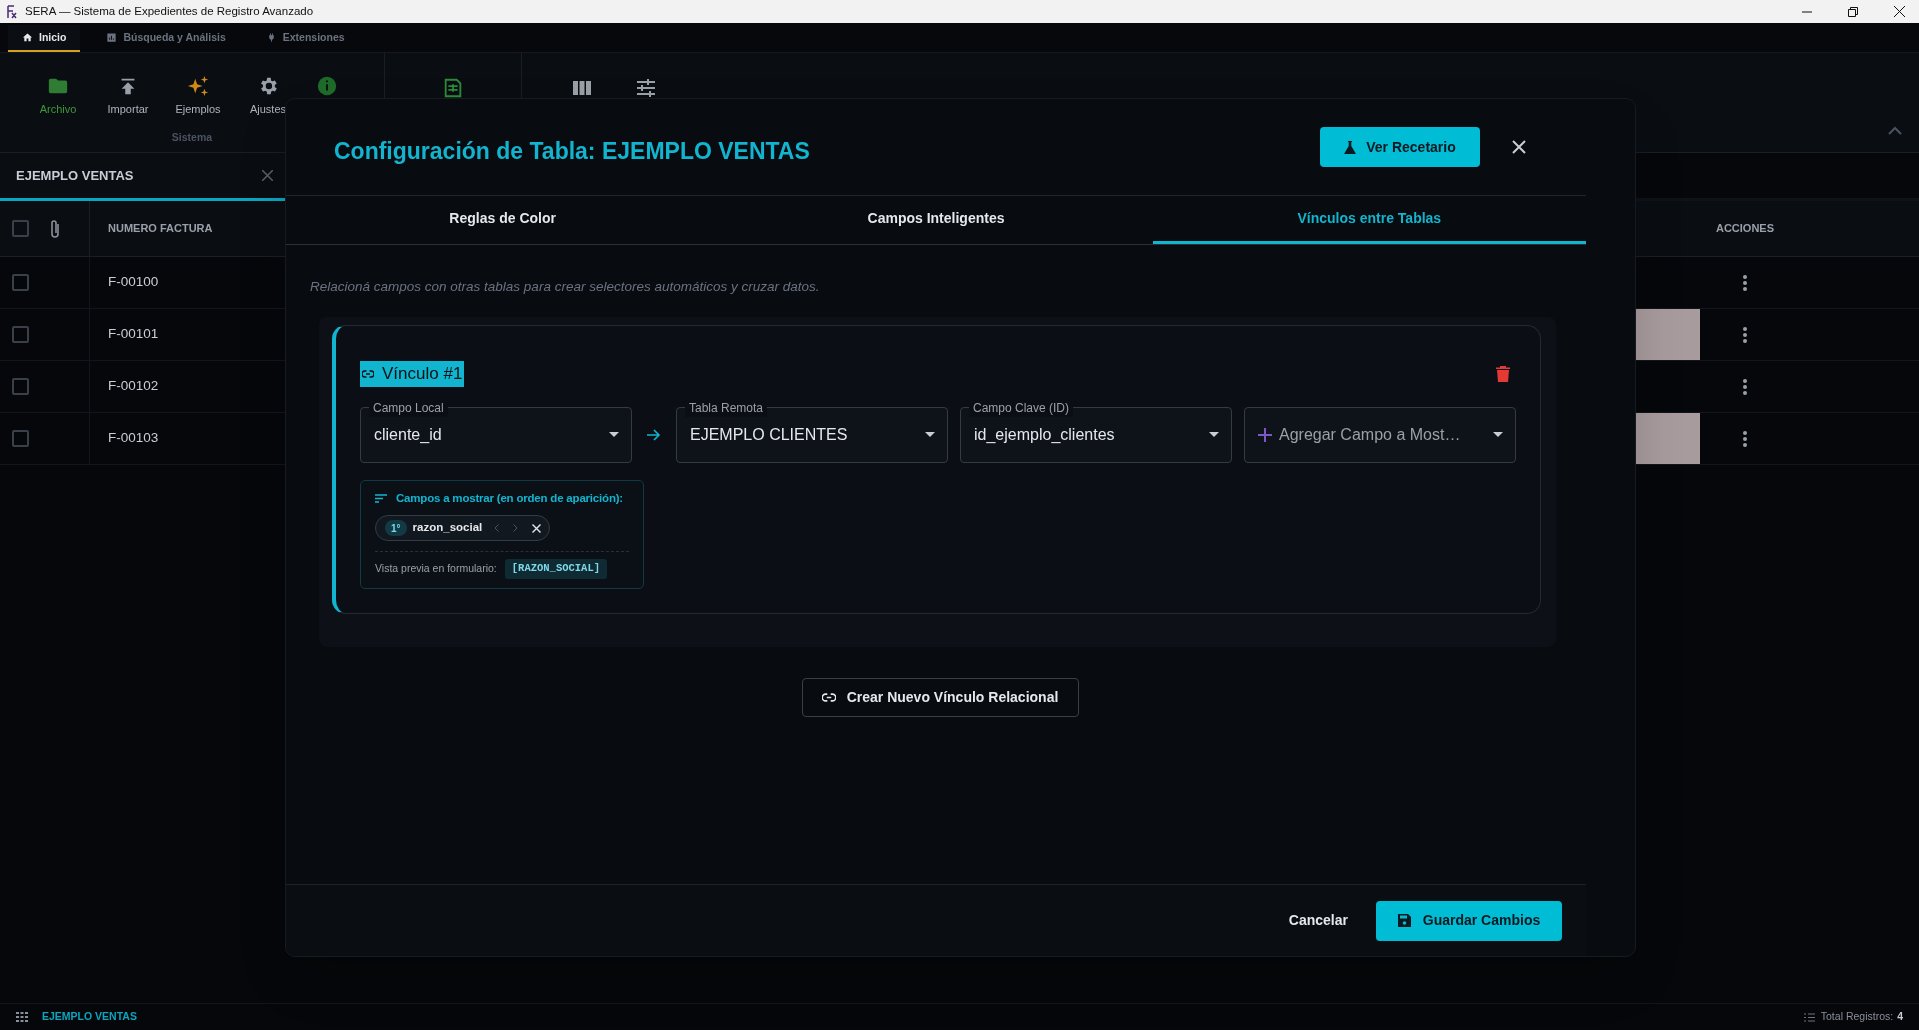  Describe the element at coordinates (537, 528) in the screenshot. I see `remove-icon` at that location.